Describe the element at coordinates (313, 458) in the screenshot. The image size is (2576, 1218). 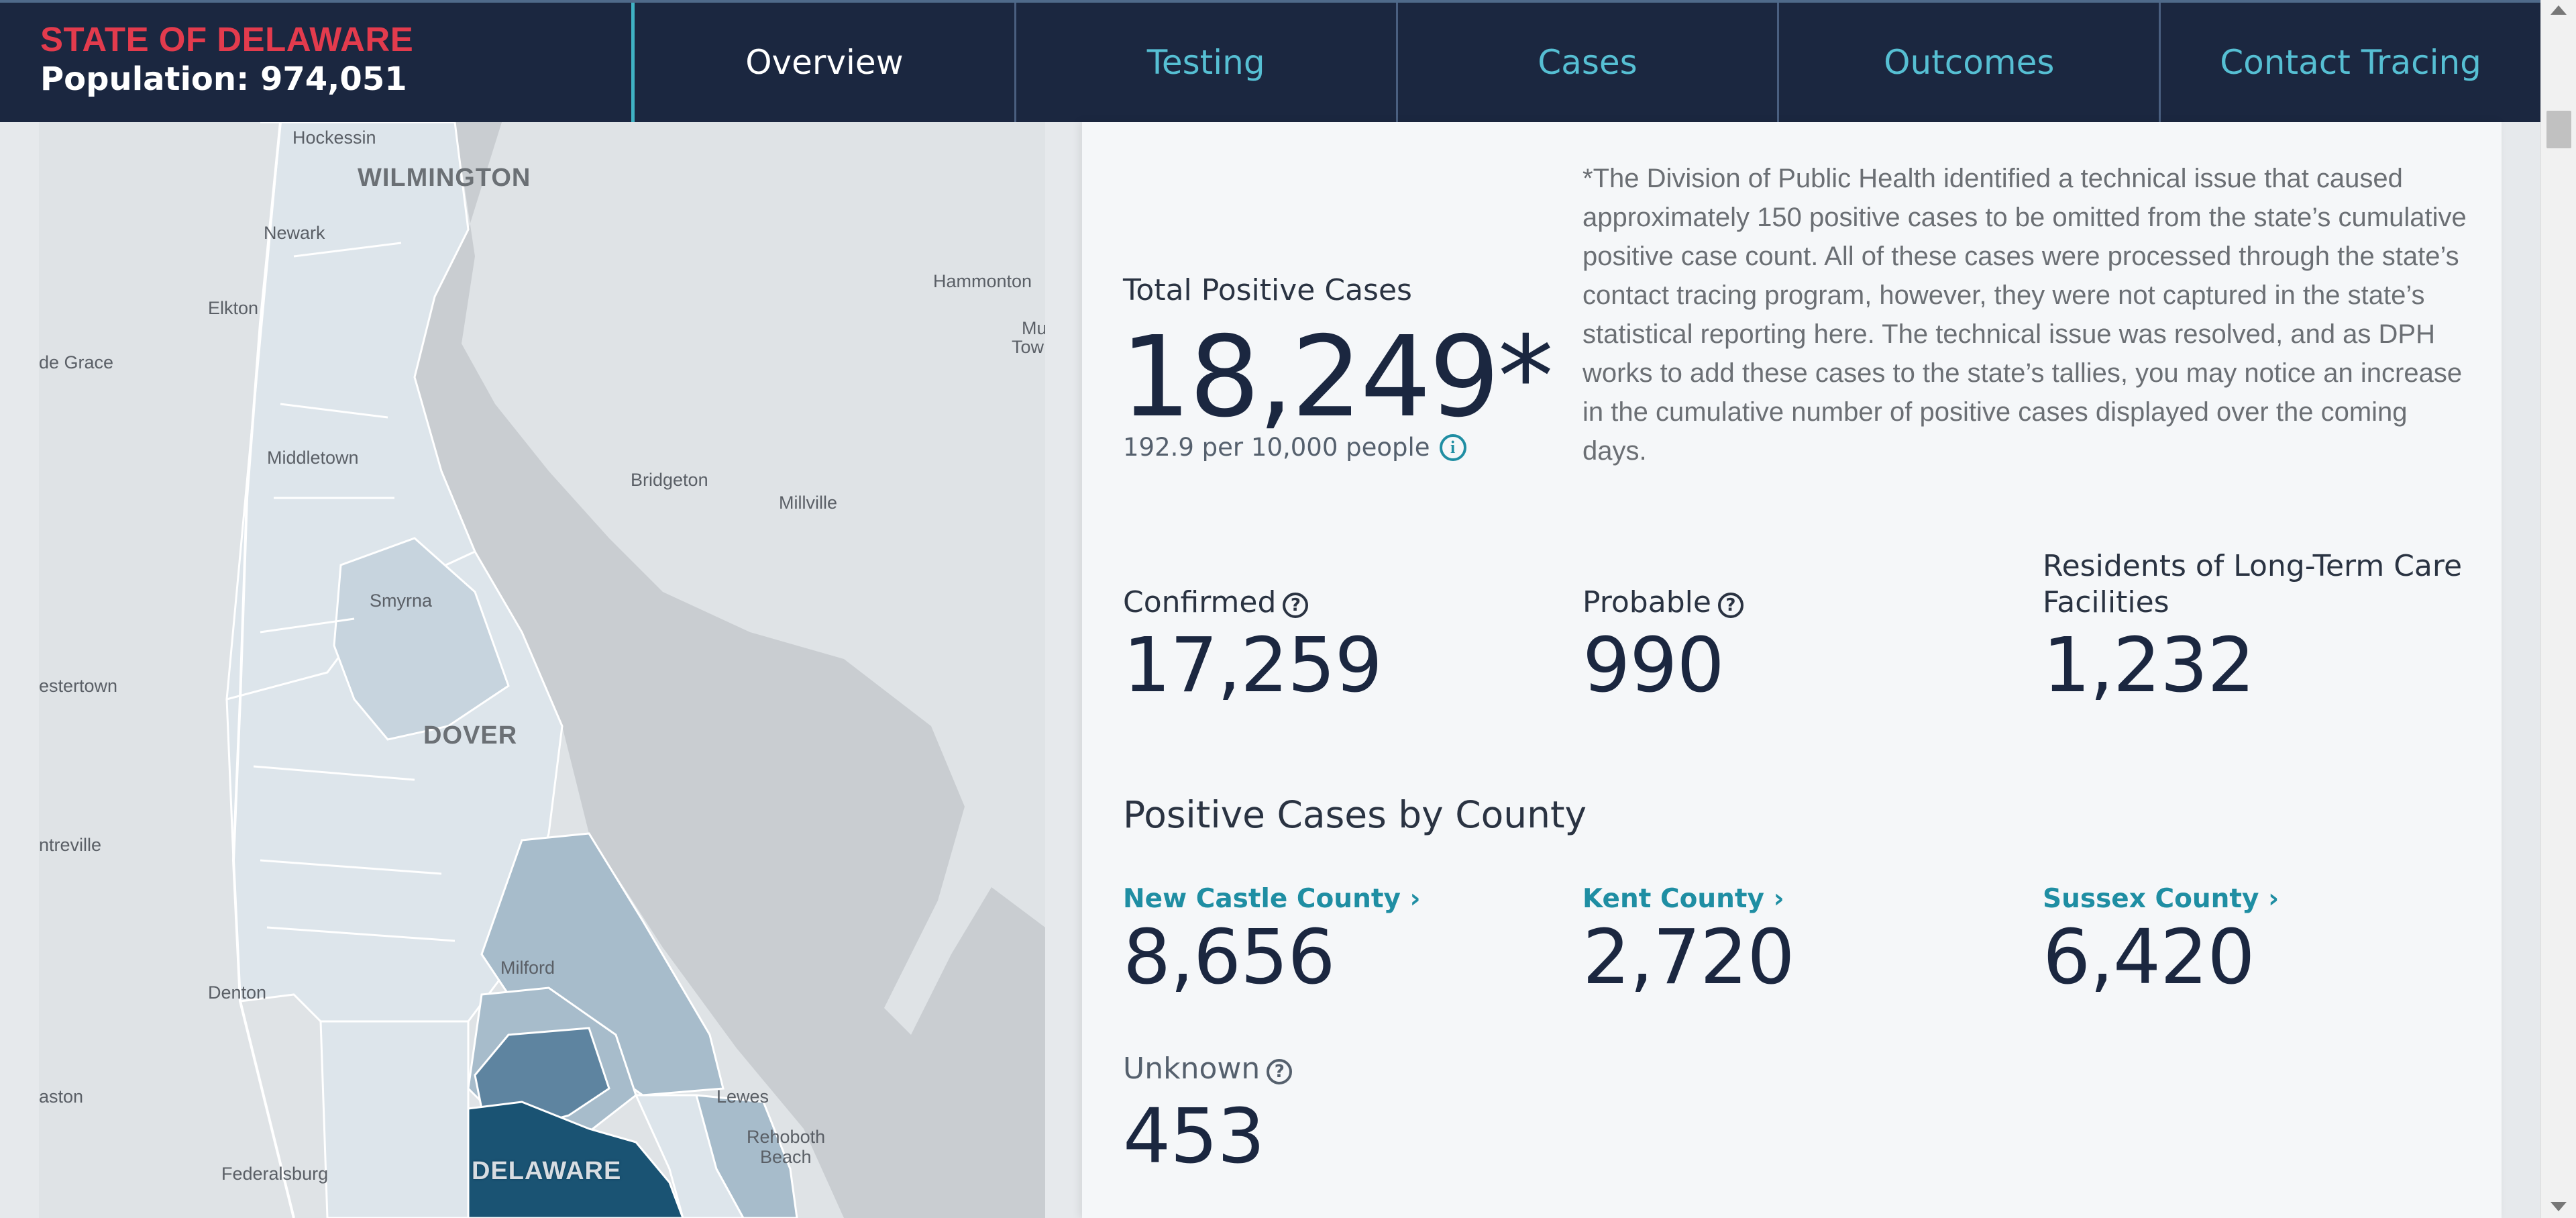
I see `map-label-middletown: Middletown` at that location.